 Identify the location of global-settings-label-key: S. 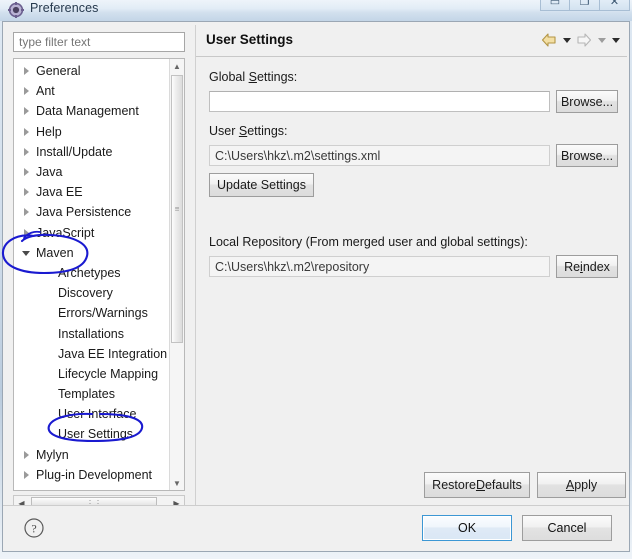
(252, 77).